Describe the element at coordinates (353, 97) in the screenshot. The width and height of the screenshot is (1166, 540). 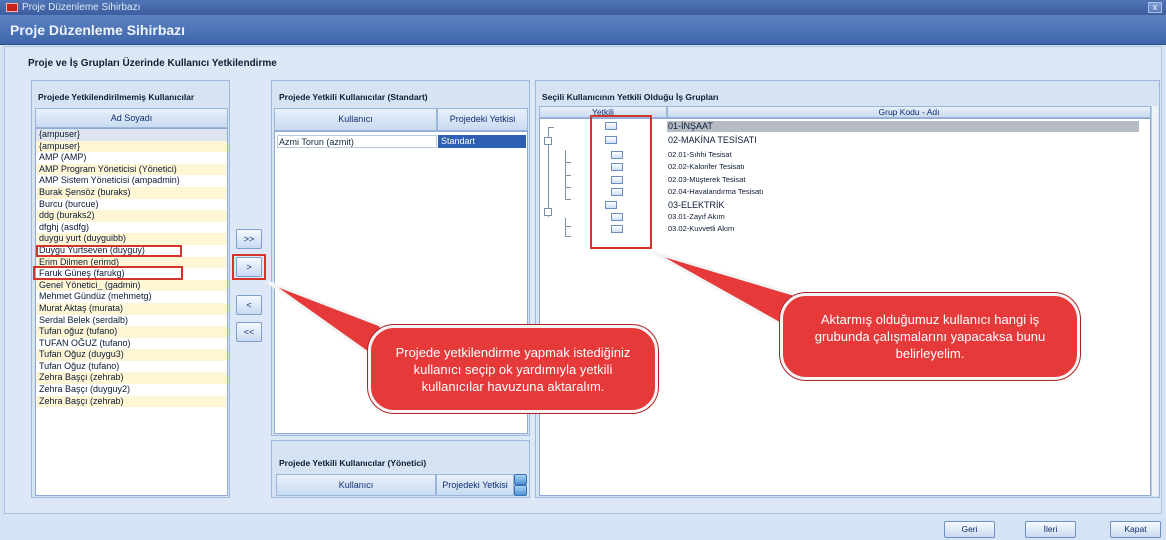
I see `standard-users-title: Projede Yetkili Kullanıcılar (Standart)` at that location.